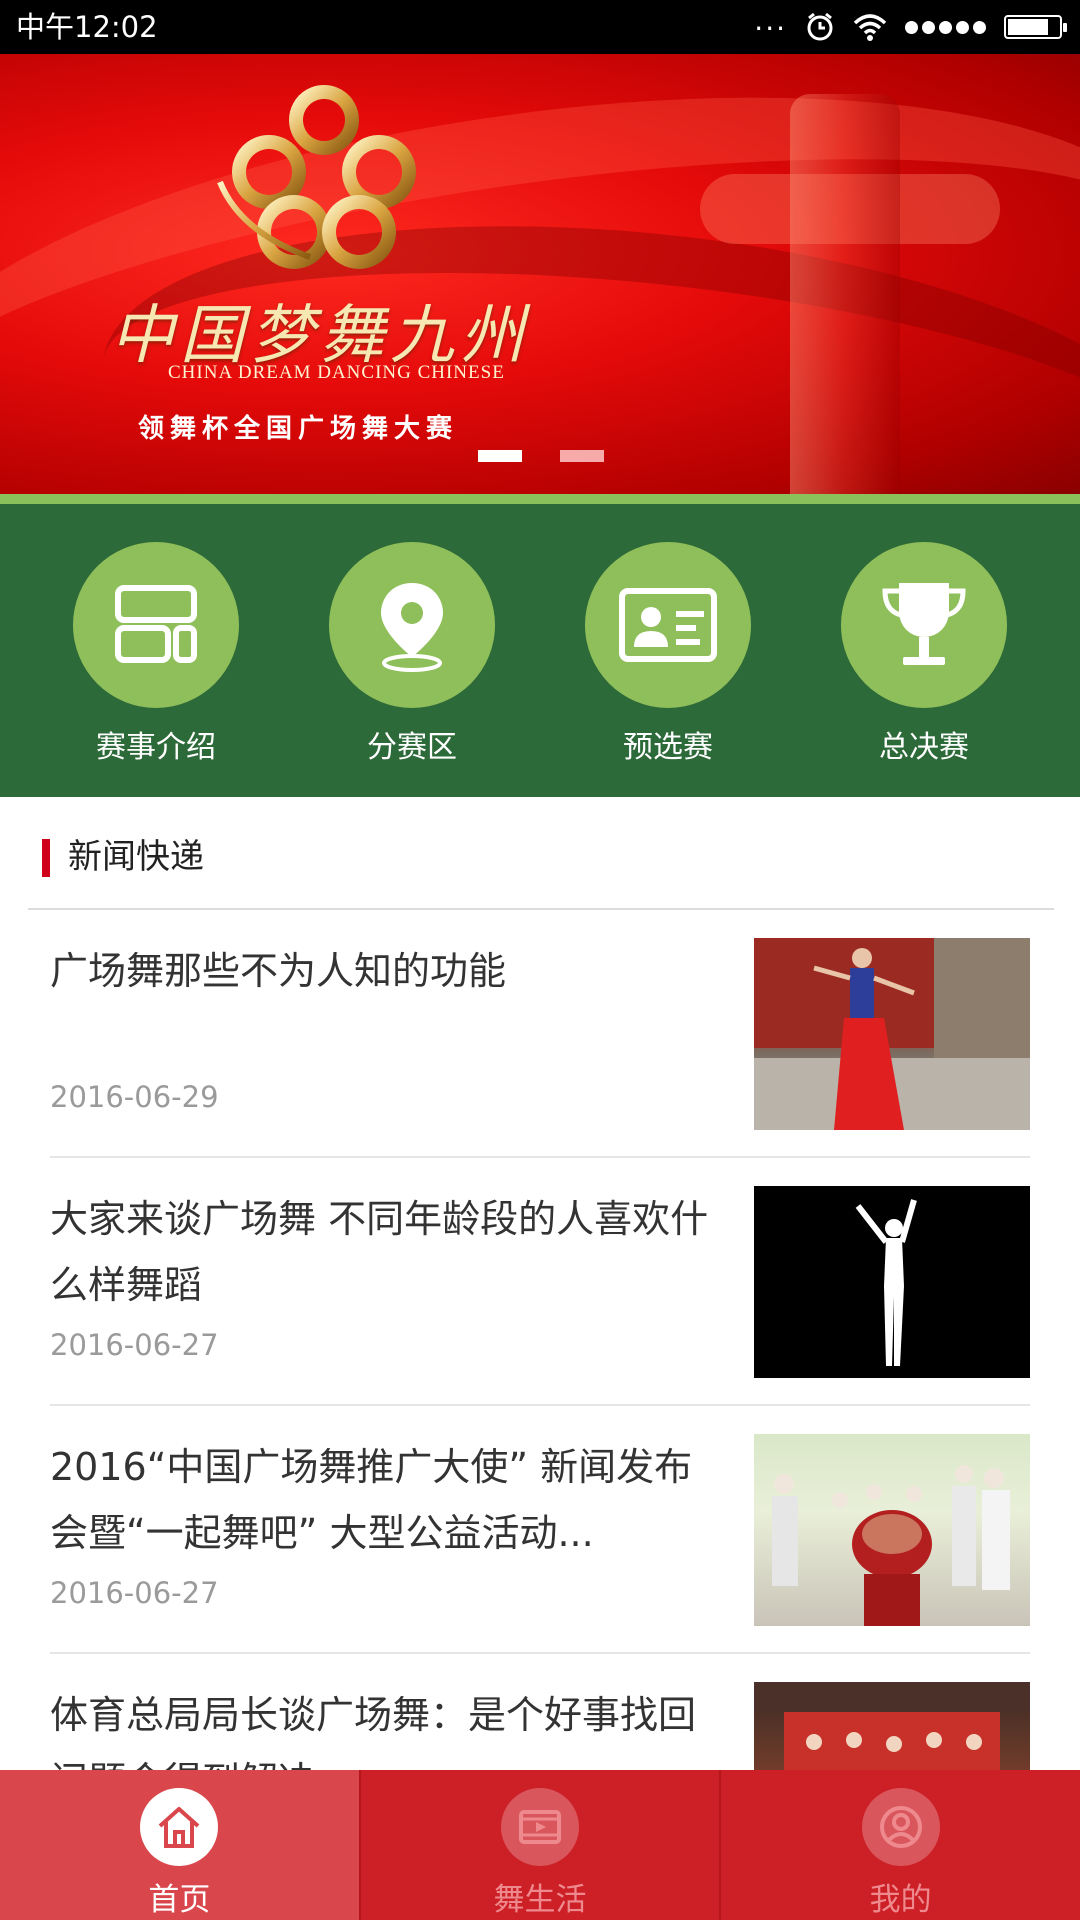 Image resolution: width=1080 pixels, height=1920 pixels. I want to click on section-accent-bar, so click(46, 858).